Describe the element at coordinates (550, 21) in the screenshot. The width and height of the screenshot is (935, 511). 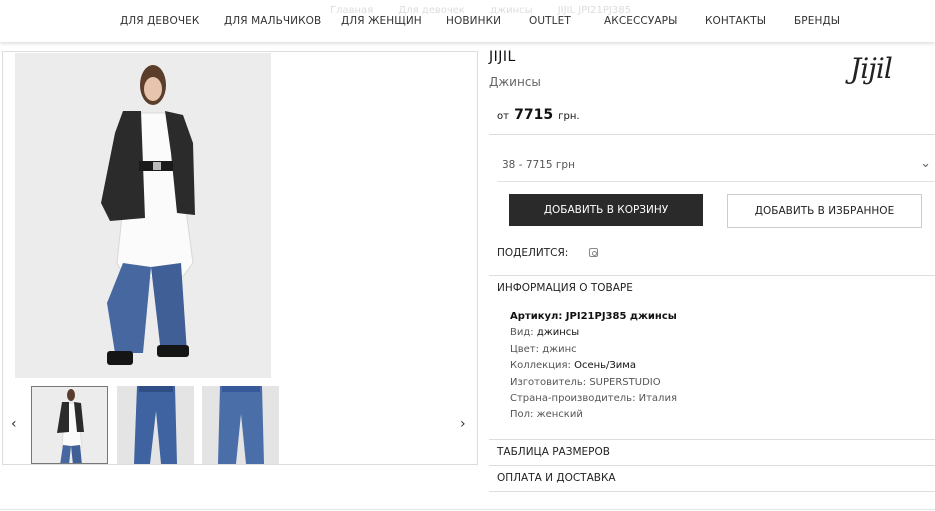
I see `nav-item-outlet: OUTLET` at that location.